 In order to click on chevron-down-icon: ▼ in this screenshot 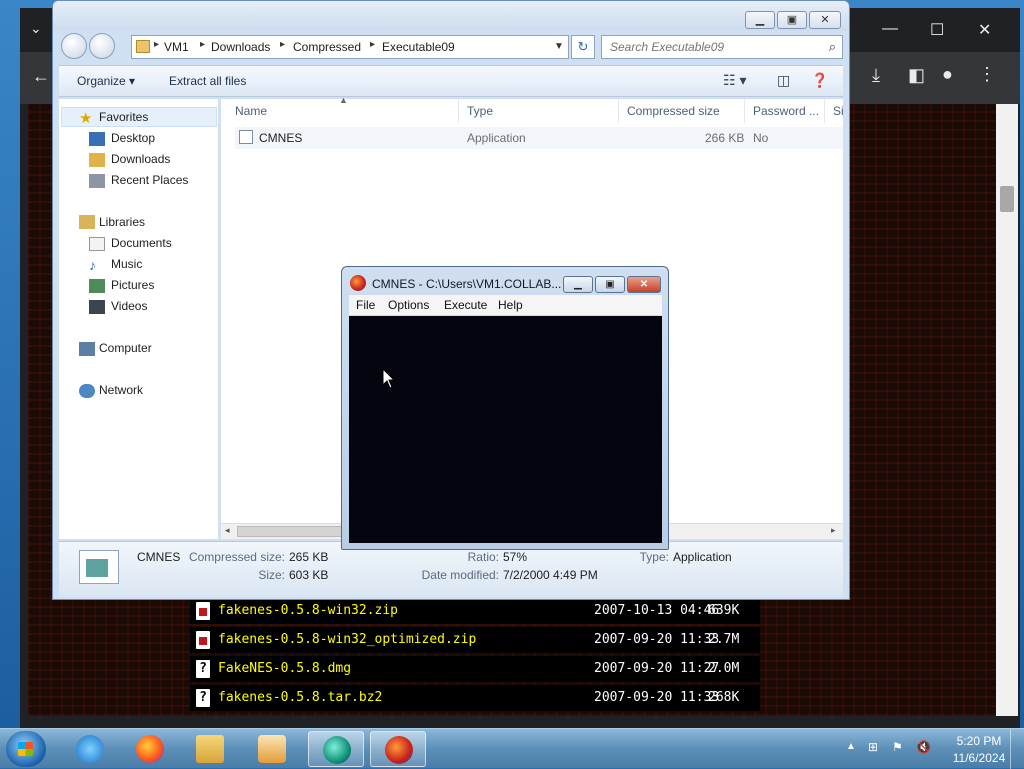, I will do `click(559, 46)`.